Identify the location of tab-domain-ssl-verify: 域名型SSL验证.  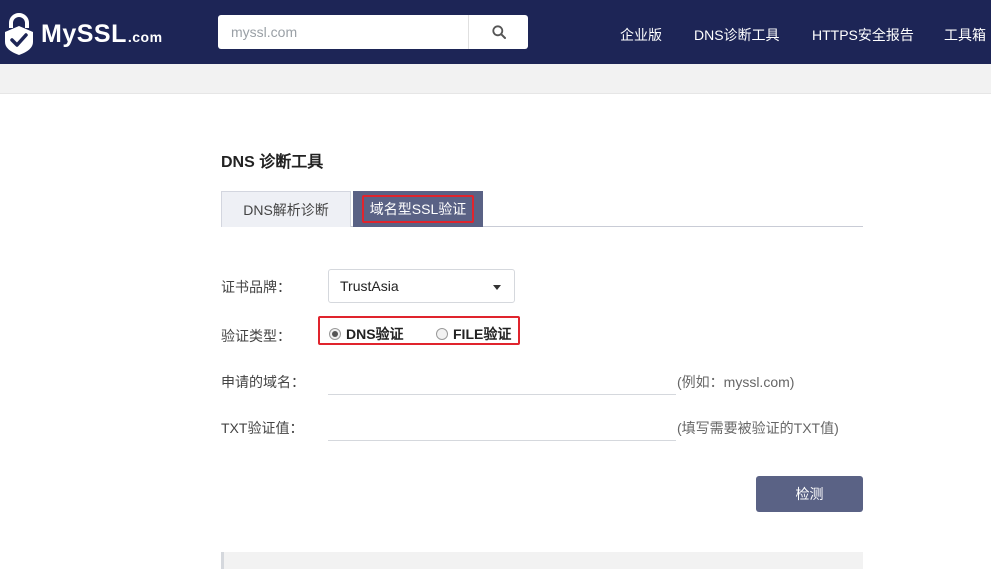
(418, 209).